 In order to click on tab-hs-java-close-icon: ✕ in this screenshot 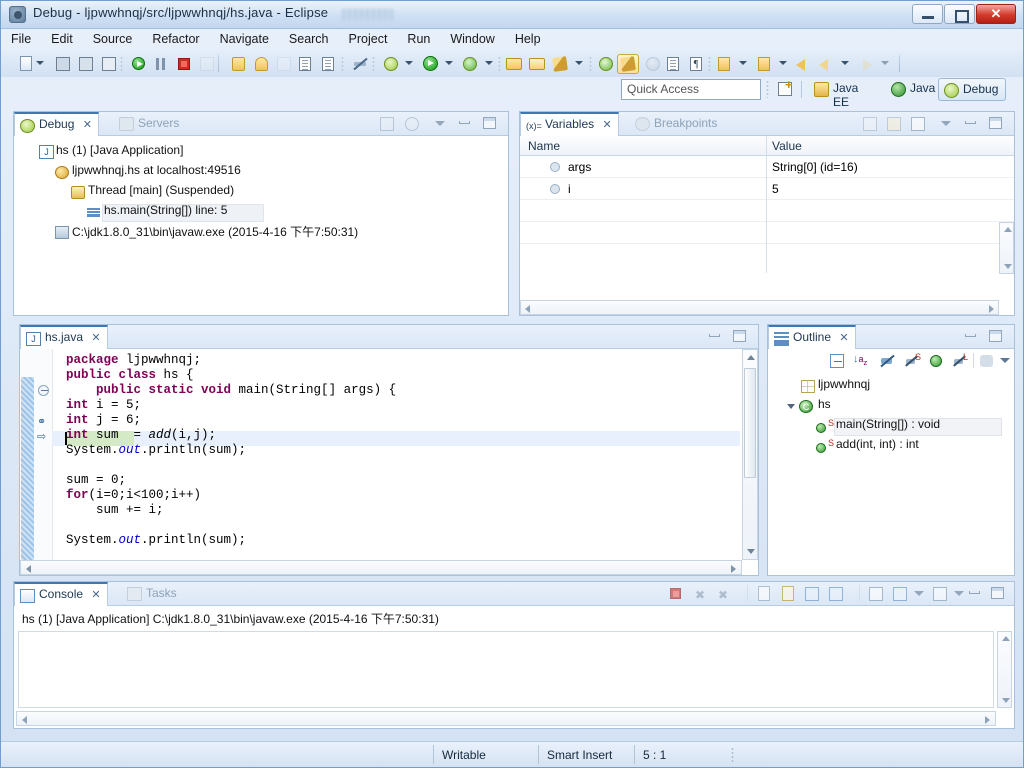, I will do `click(95, 337)`.